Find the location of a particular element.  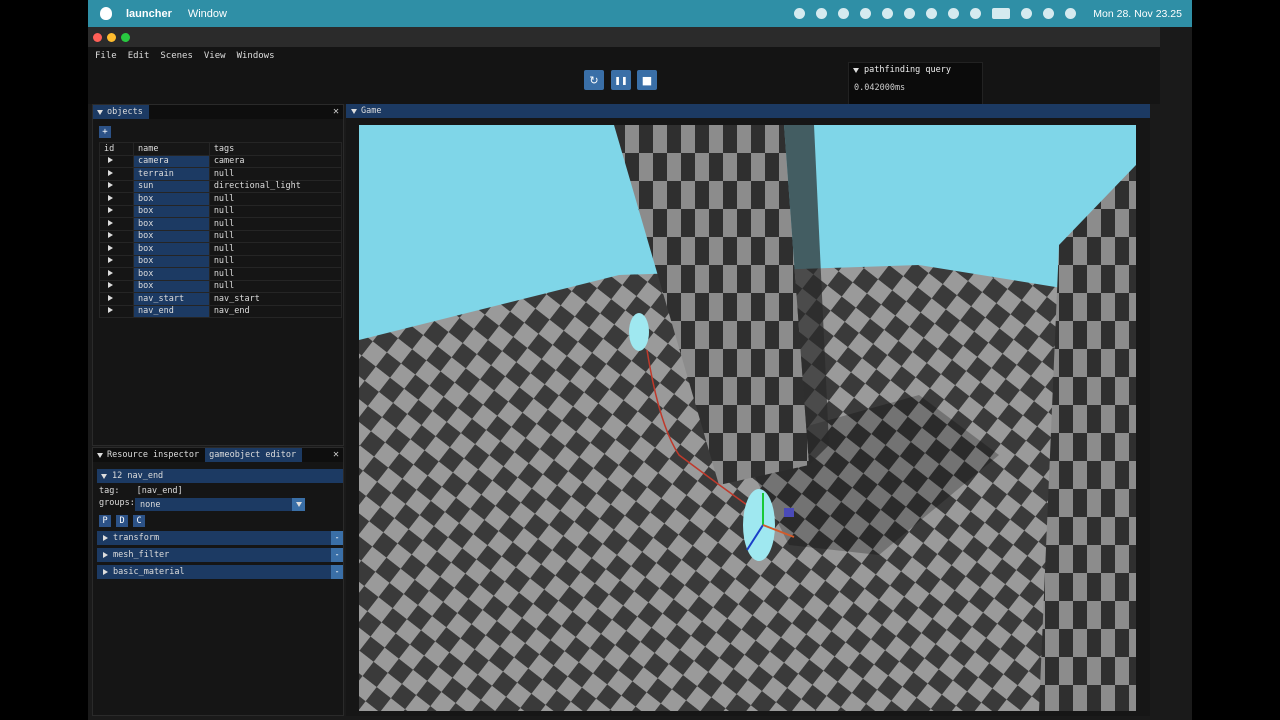

object-name: terrain is located at coordinates (171, 174).